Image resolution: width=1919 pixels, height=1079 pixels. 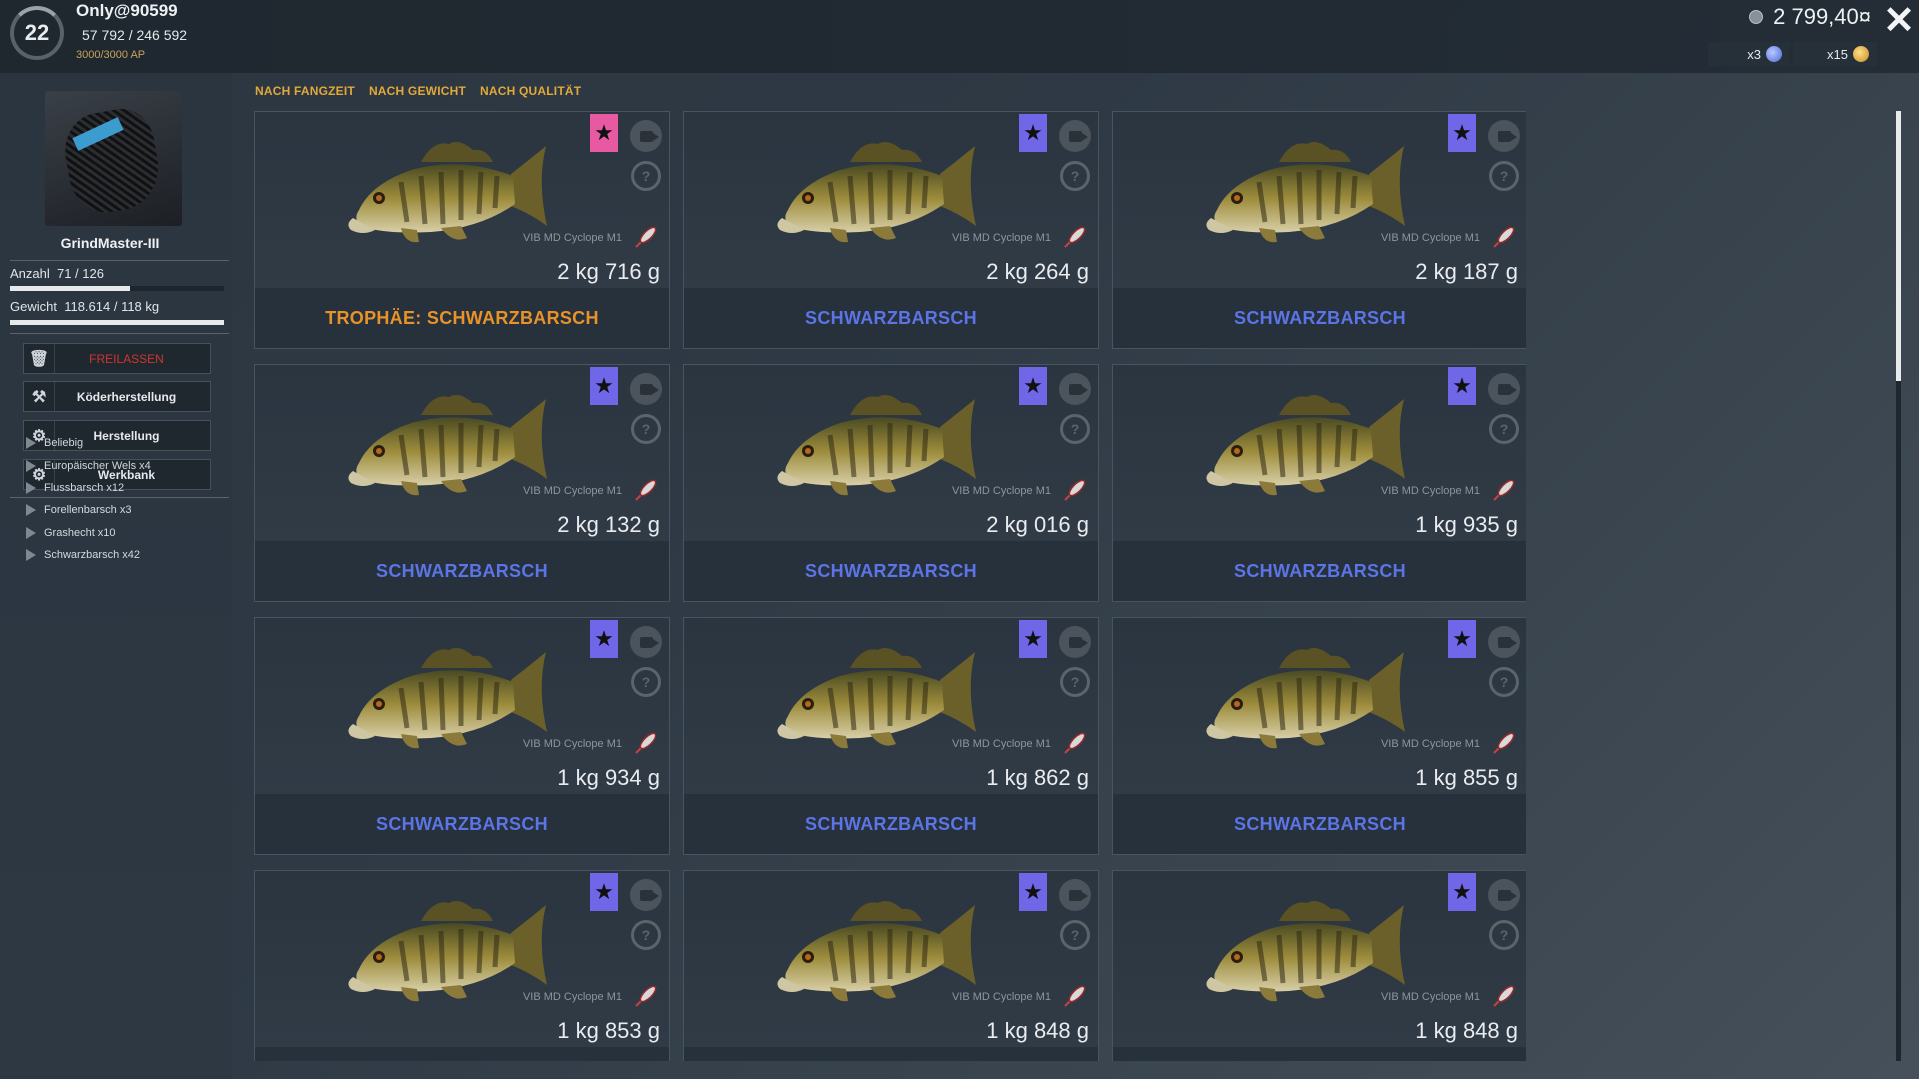 What do you see at coordinates (88, 488) in the screenshot?
I see `species-filter-item: Flussbarsch x12` at bounding box center [88, 488].